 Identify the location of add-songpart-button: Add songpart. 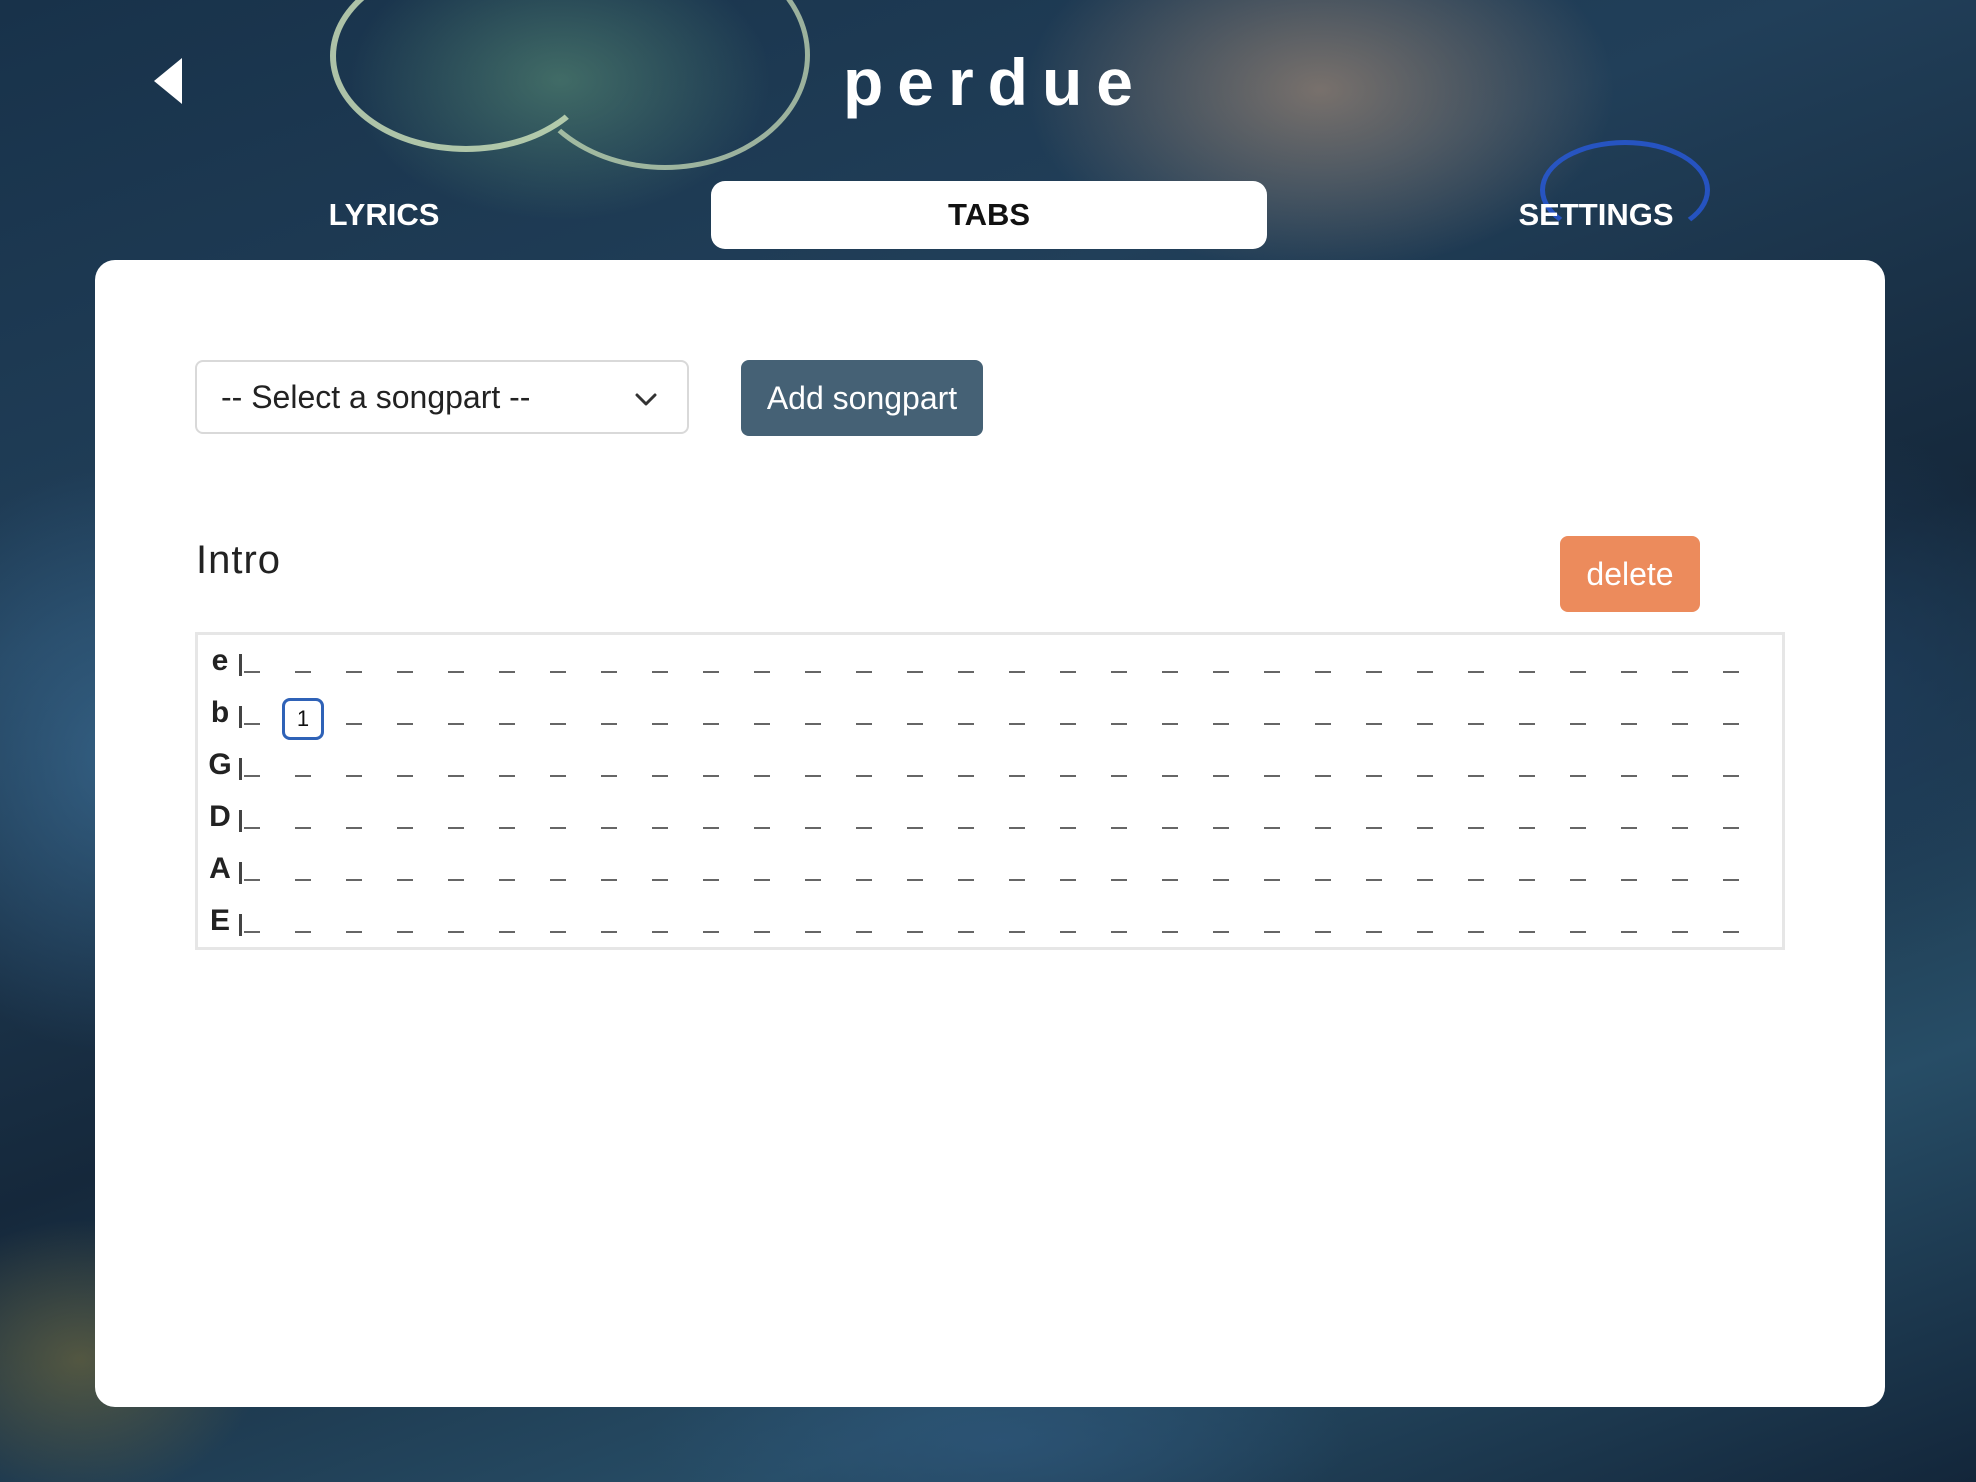
(862, 398).